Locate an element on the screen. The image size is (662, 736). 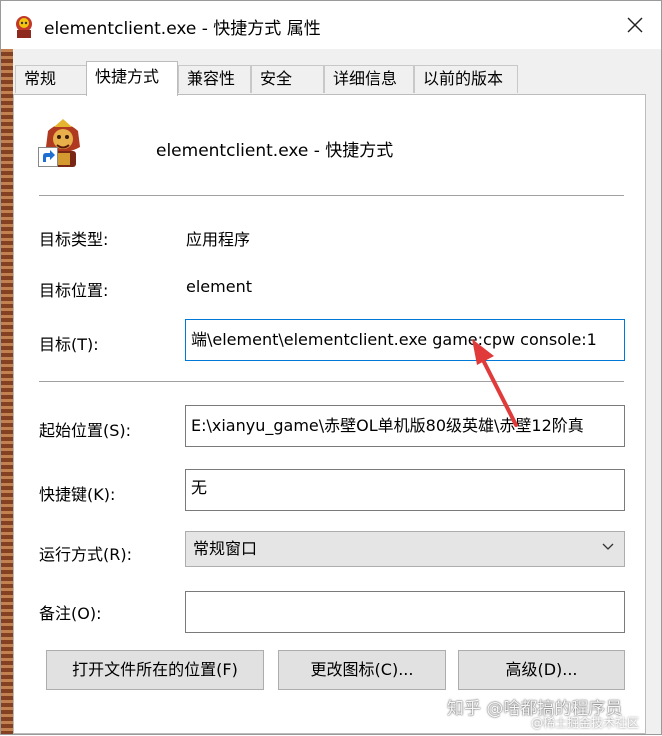
tab-label: 安全 is located at coordinates (276, 78).